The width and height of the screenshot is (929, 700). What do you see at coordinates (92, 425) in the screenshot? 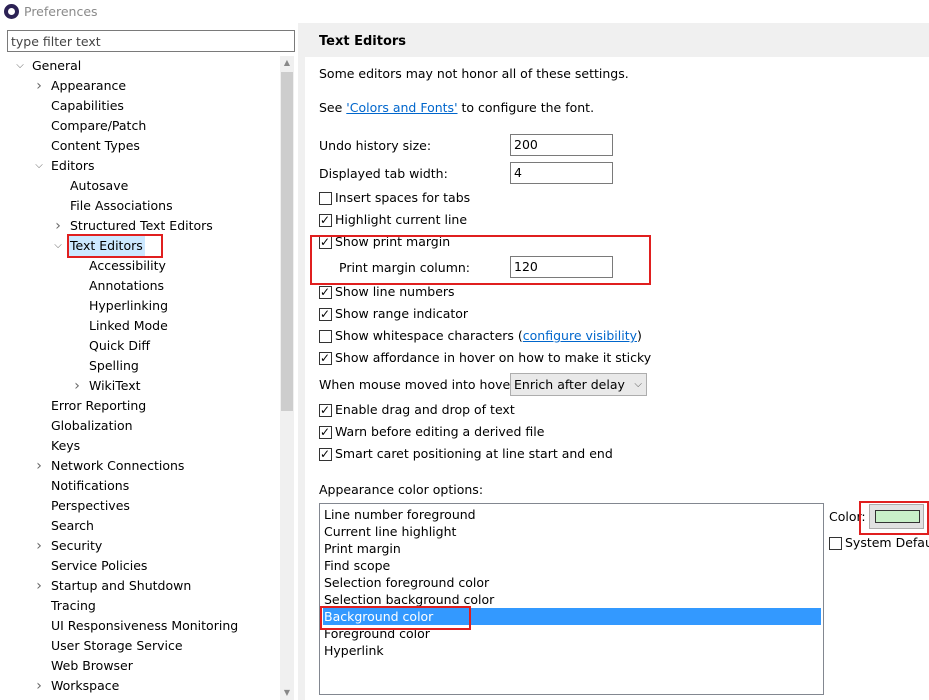
I see `tree-item-label: Globalization` at bounding box center [92, 425].